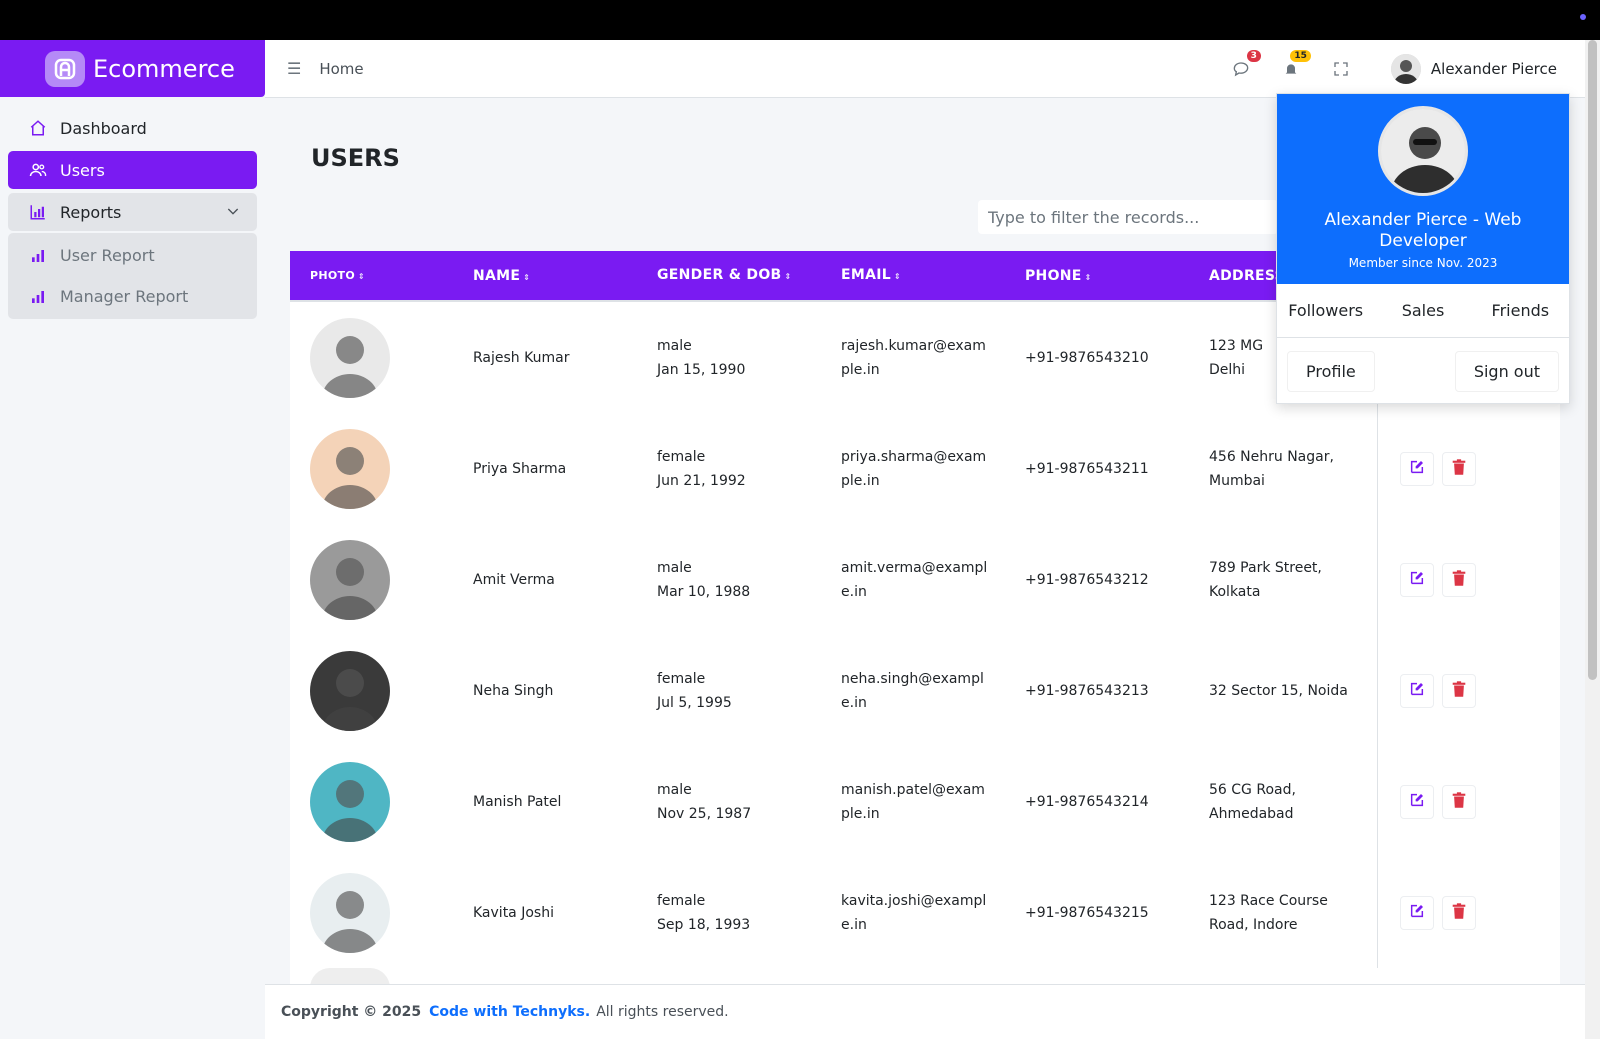 This screenshot has height=1039, width=1600. I want to click on sidebar-item-label: Dashboard, so click(103, 128).